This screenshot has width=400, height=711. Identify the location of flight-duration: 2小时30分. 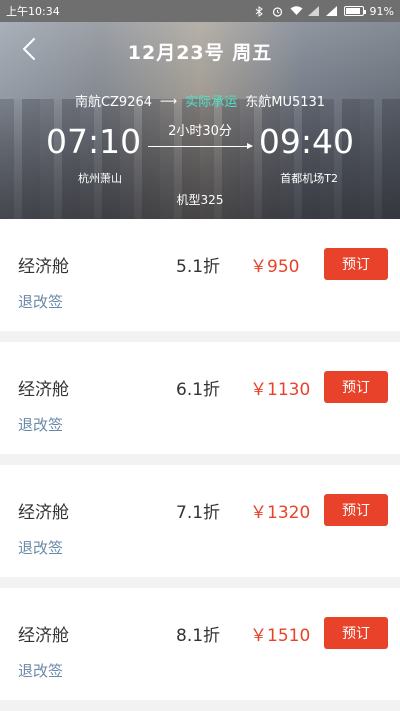
(200, 131).